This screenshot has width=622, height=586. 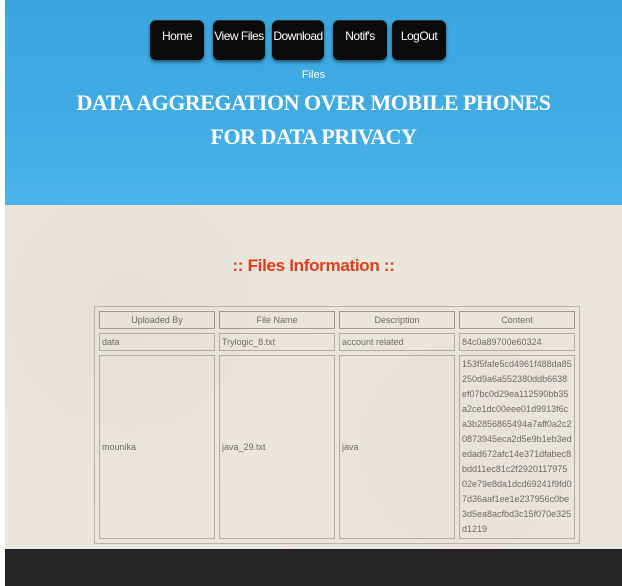 What do you see at coordinates (277, 342) in the screenshot?
I see `cell-file-name: Trylogic_8.txt` at bounding box center [277, 342].